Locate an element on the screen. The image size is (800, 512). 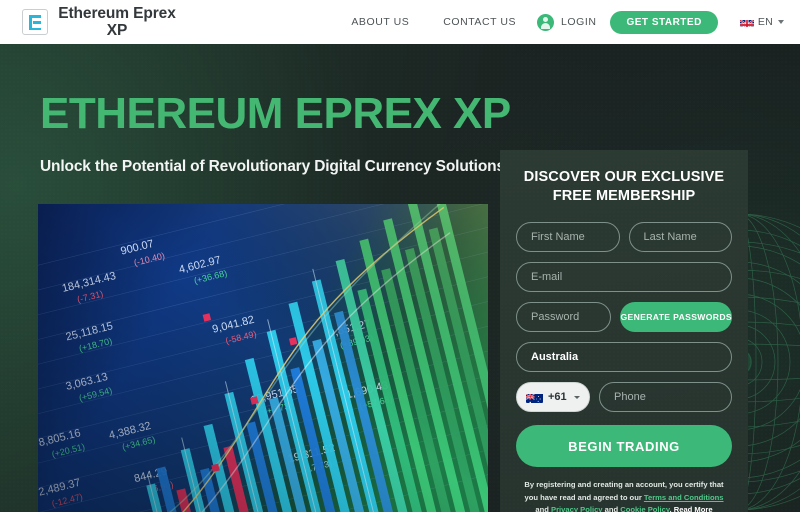
cookie-policy-link: Cookie Policy is located at coordinates (644, 508).